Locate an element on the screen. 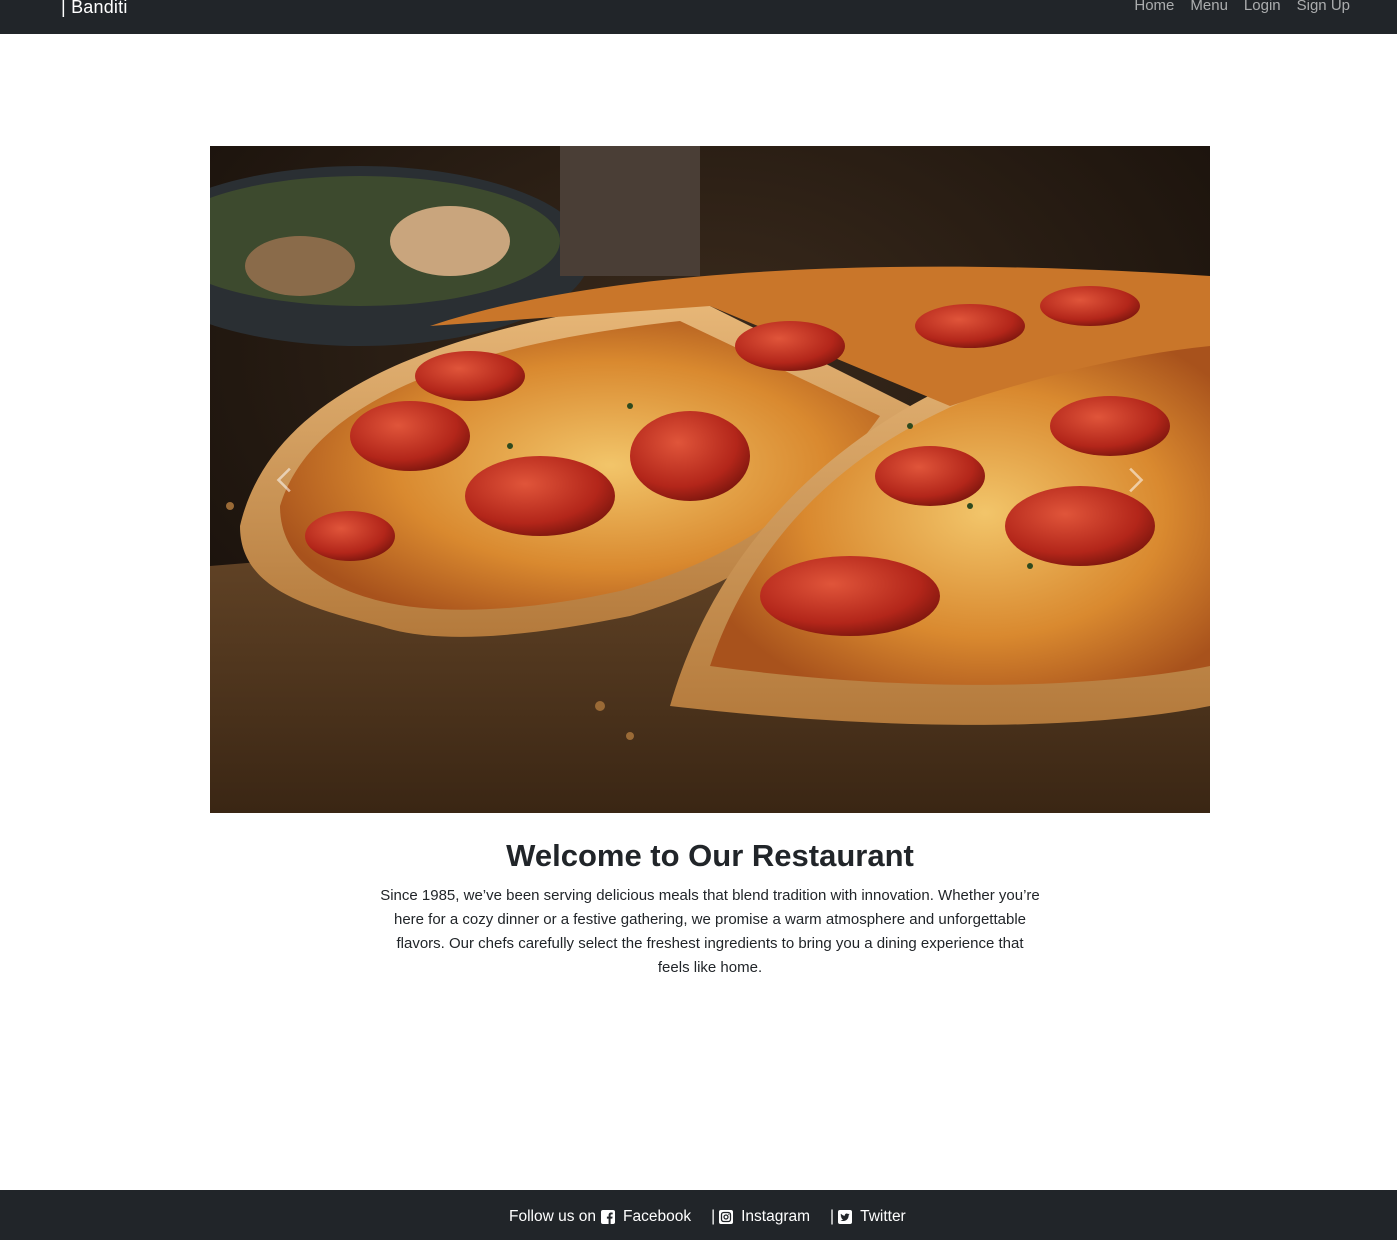  nav-login-link: Login is located at coordinates (1262, 7).